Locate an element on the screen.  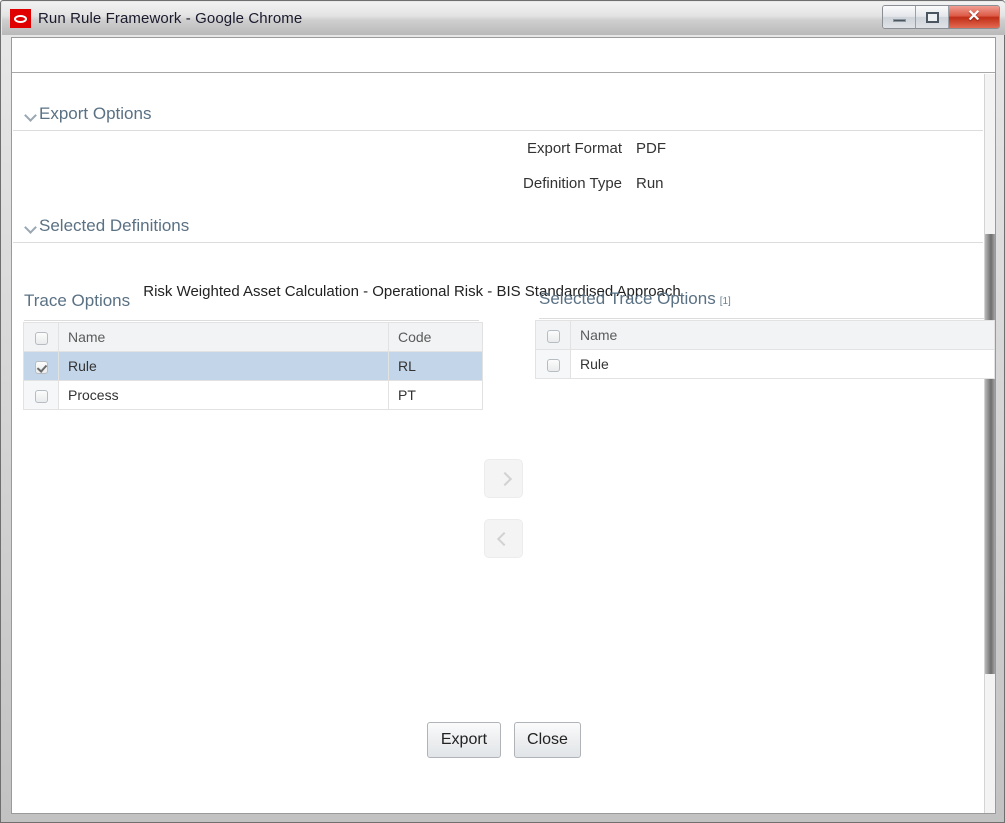
window-controls: ✕ is located at coordinates (941, 17).